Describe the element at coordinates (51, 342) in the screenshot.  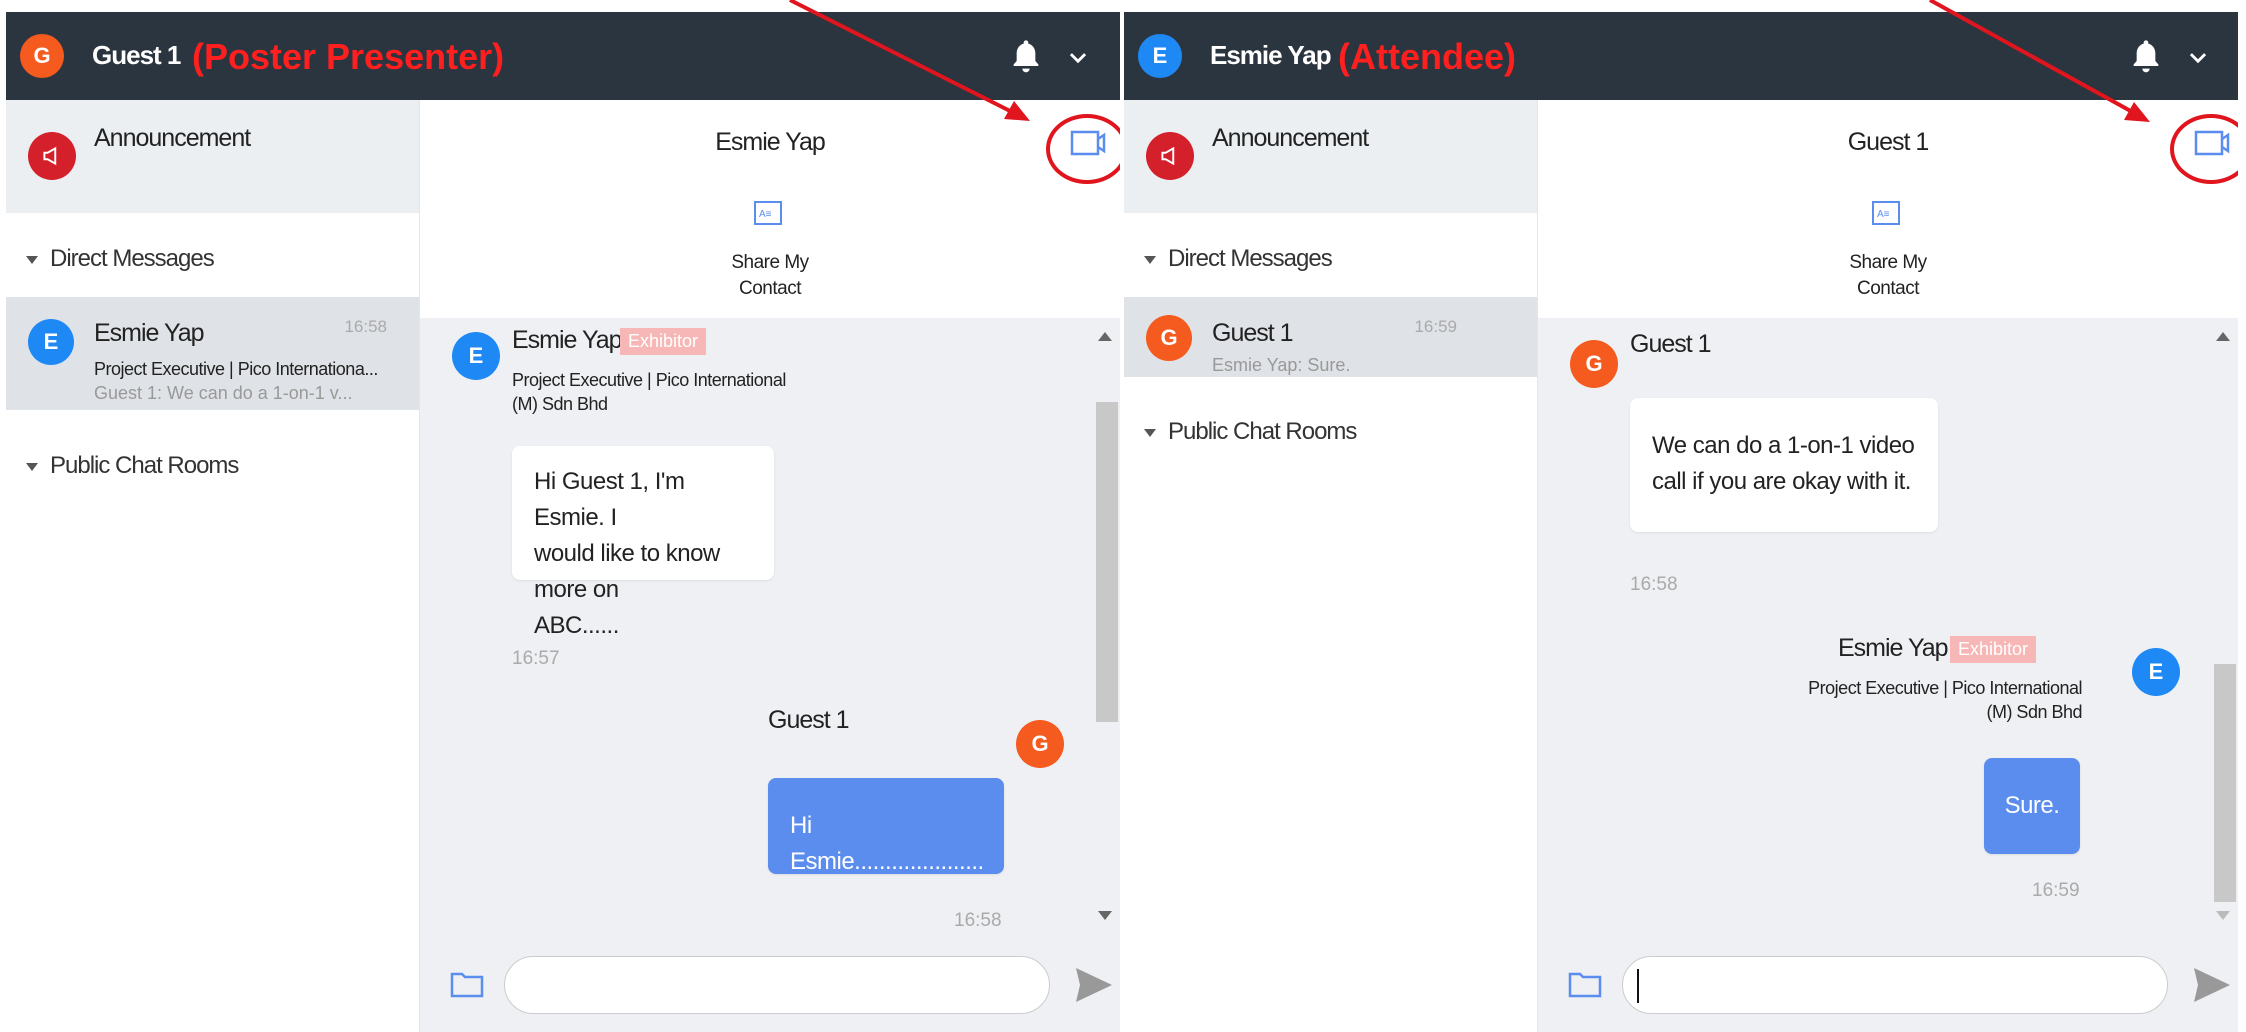
I see `avatar: E` at that location.